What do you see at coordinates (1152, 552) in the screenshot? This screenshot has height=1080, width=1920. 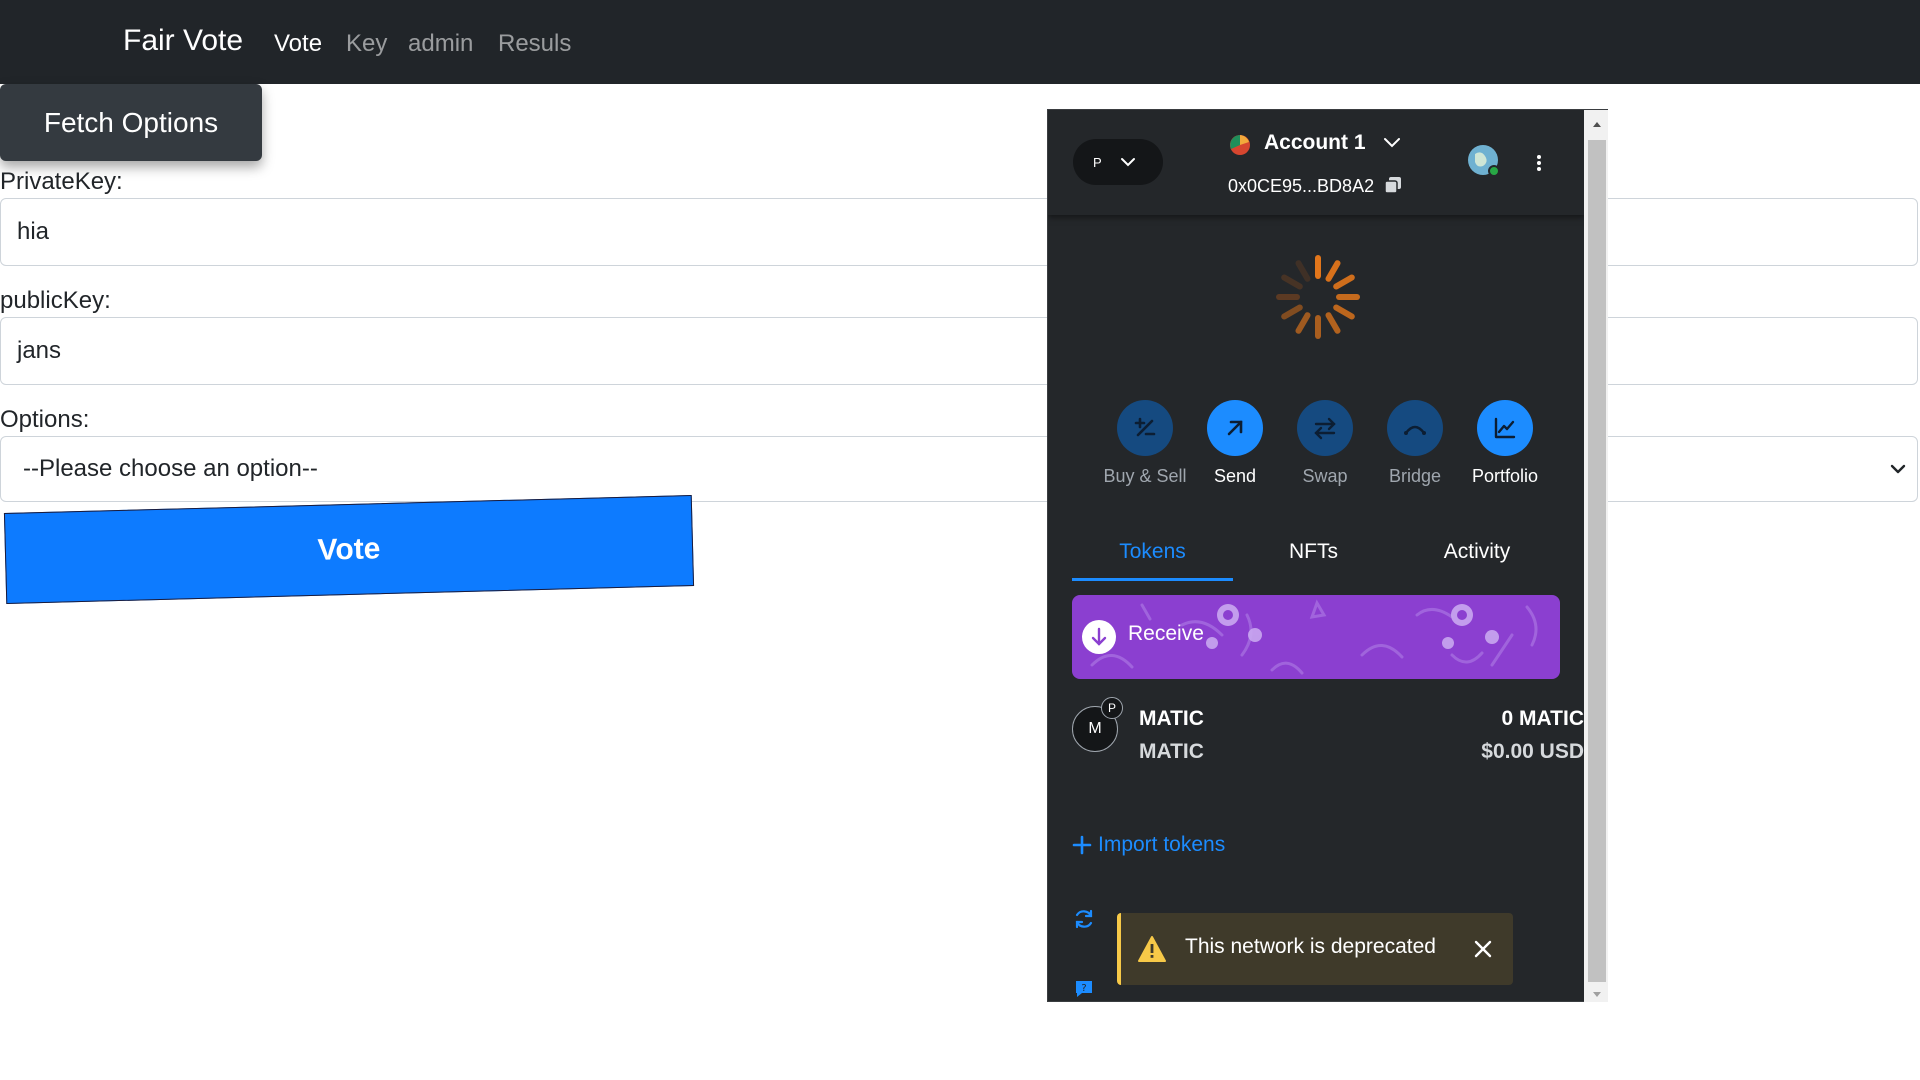 I see `tab-tokens: Tokens` at bounding box center [1152, 552].